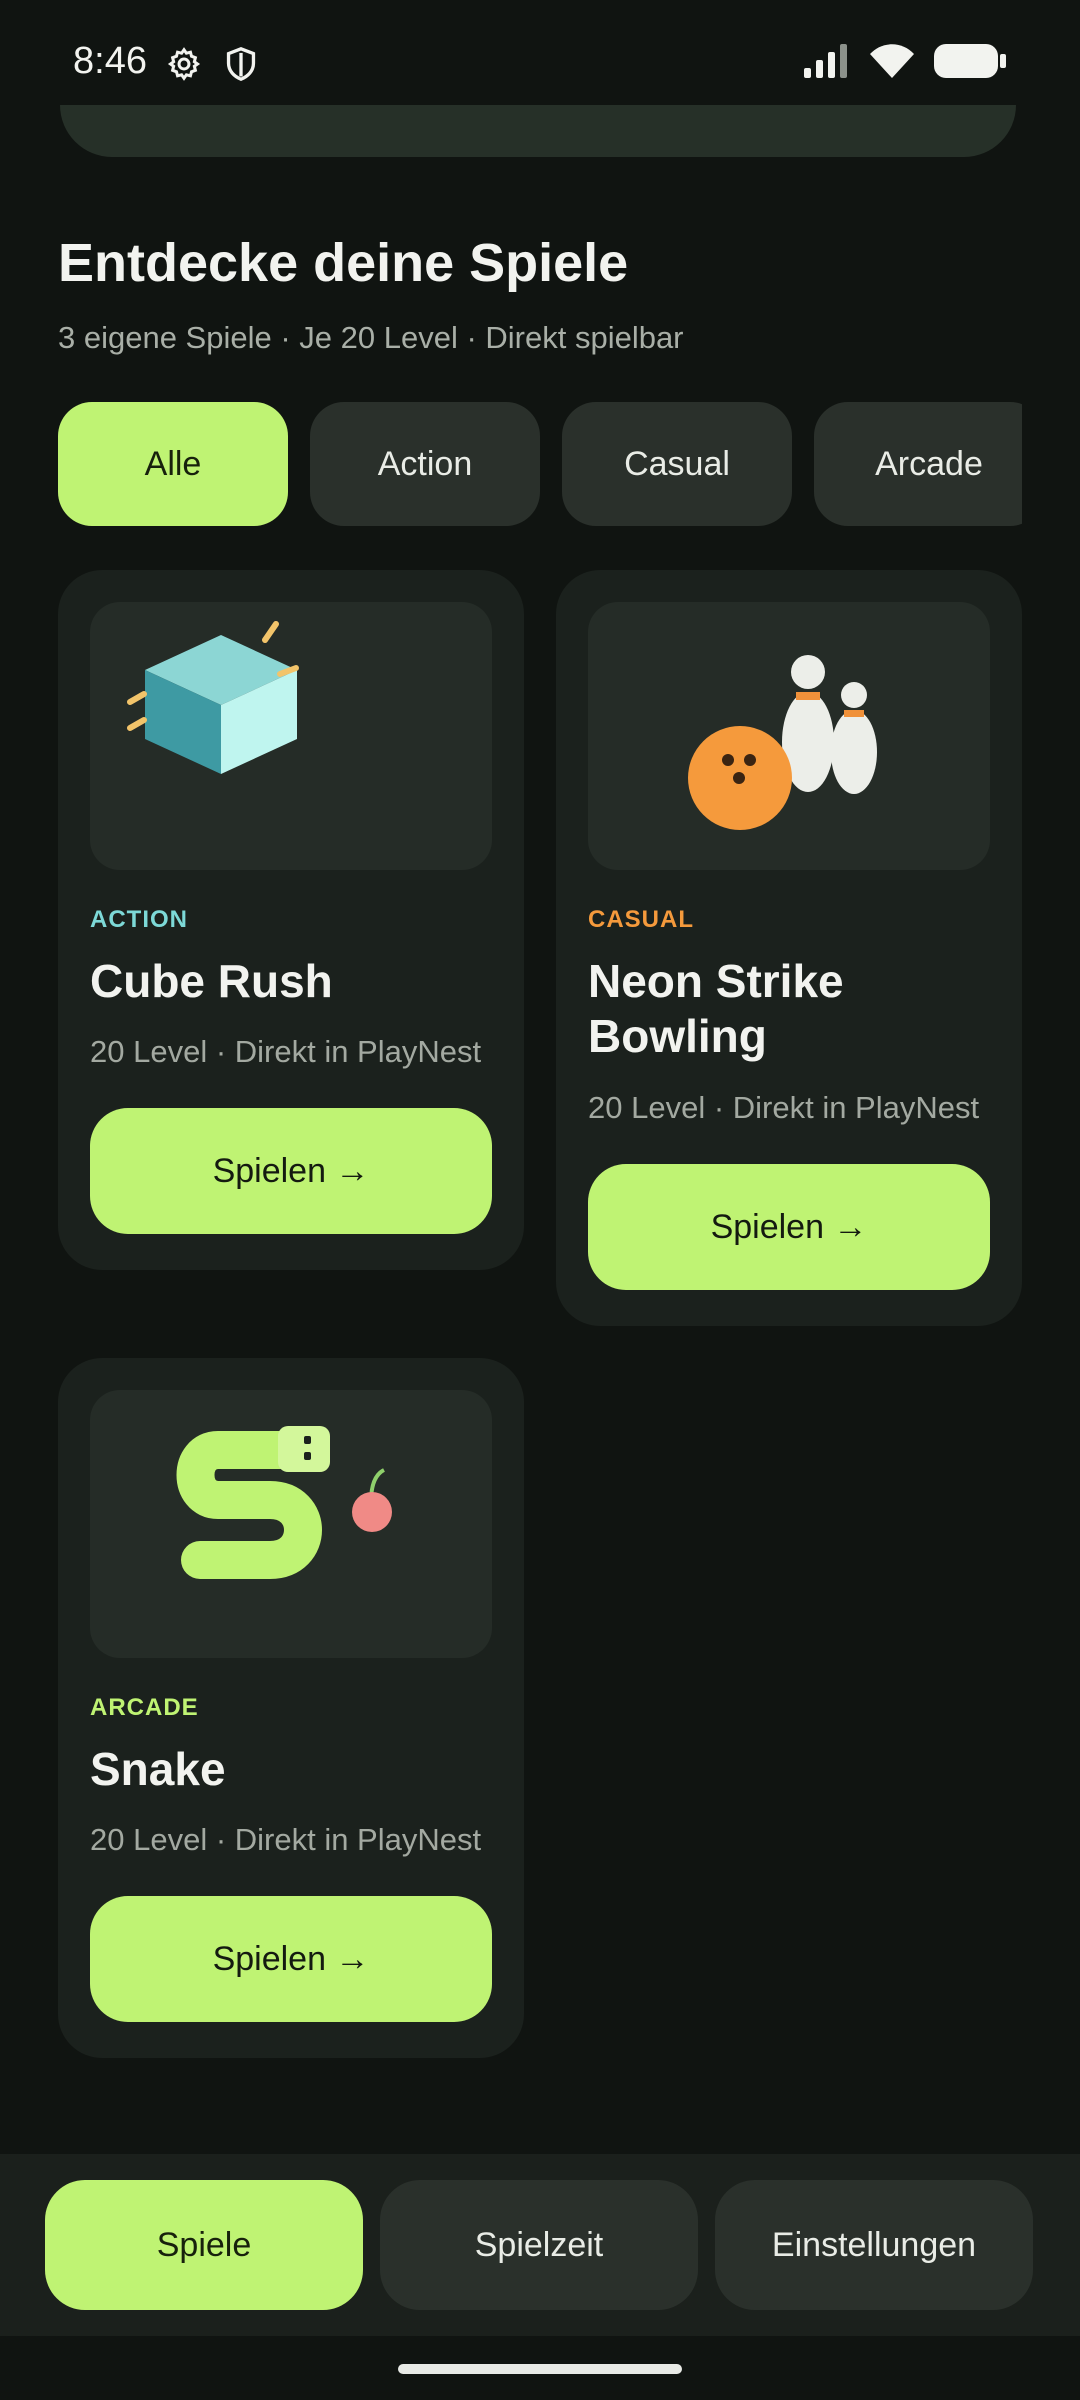 The image size is (1080, 2400). I want to click on bottom-navigation: Spiele Spielzeit Einstellungen, so click(540, 2245).